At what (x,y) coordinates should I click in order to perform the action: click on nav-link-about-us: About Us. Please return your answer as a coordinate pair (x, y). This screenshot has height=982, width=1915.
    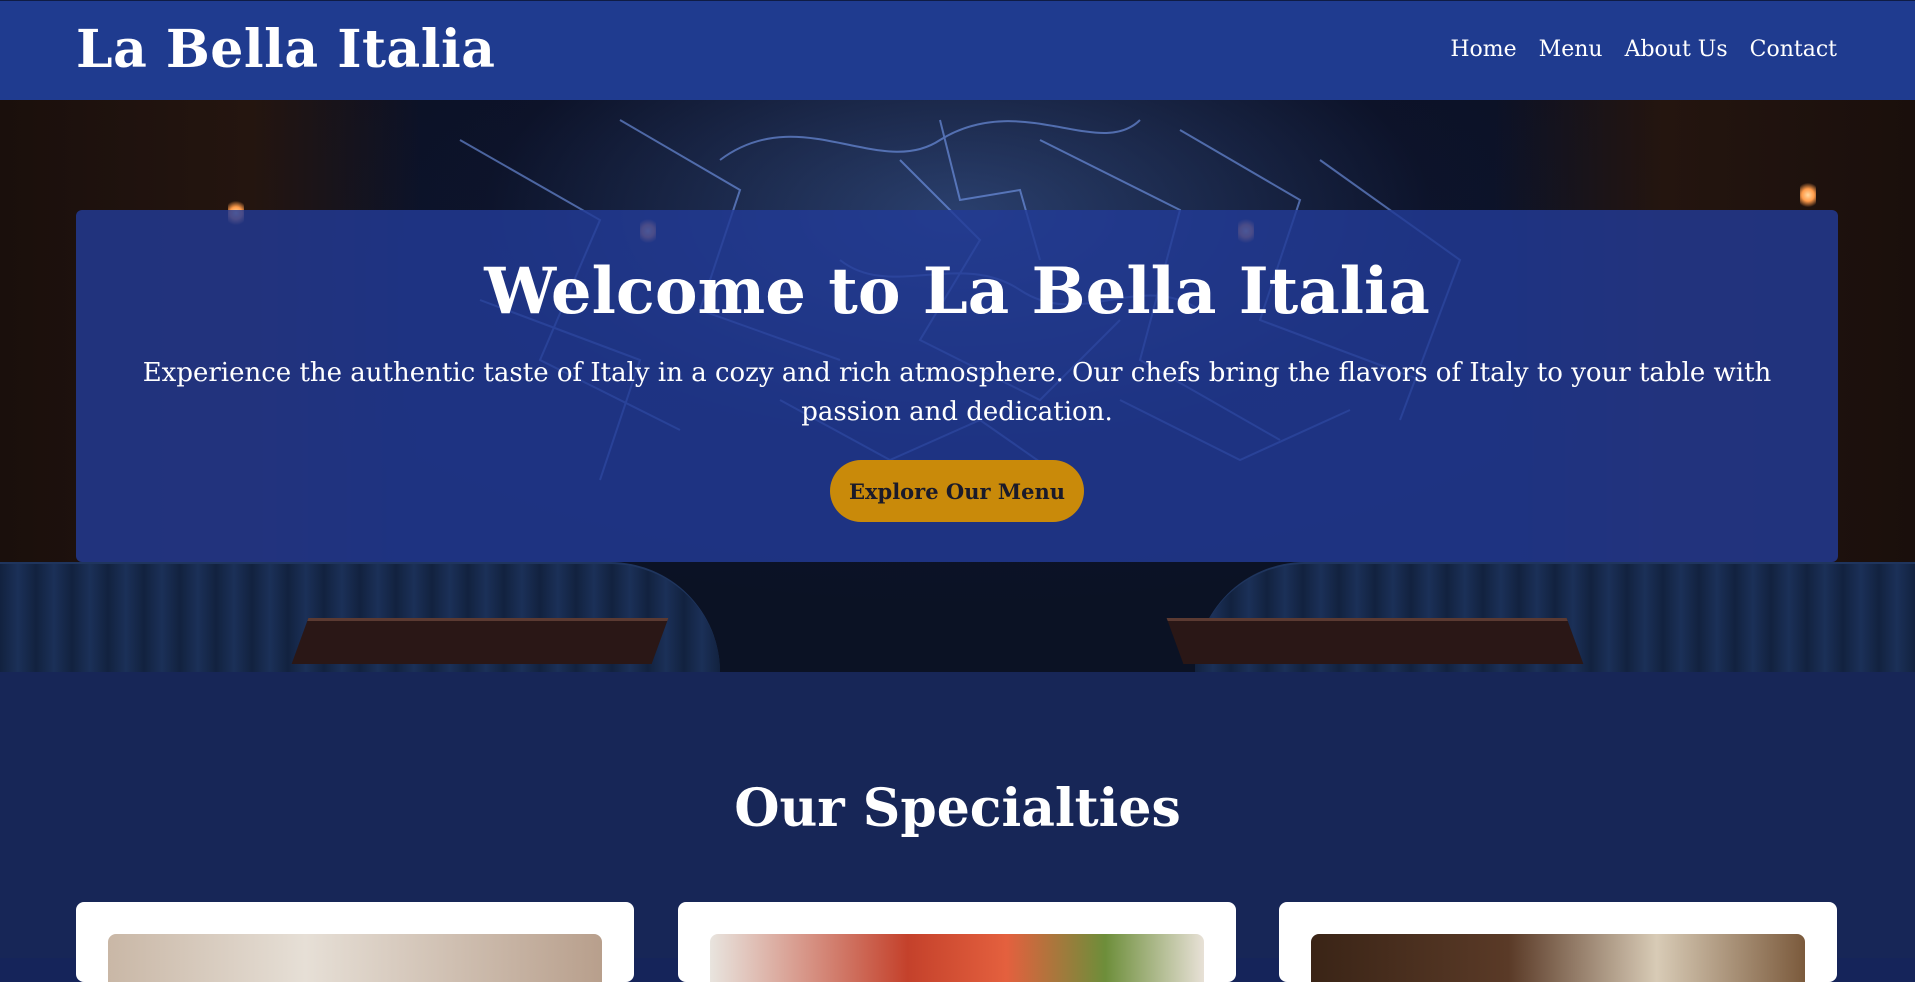
    Looking at the image, I should click on (1676, 49).